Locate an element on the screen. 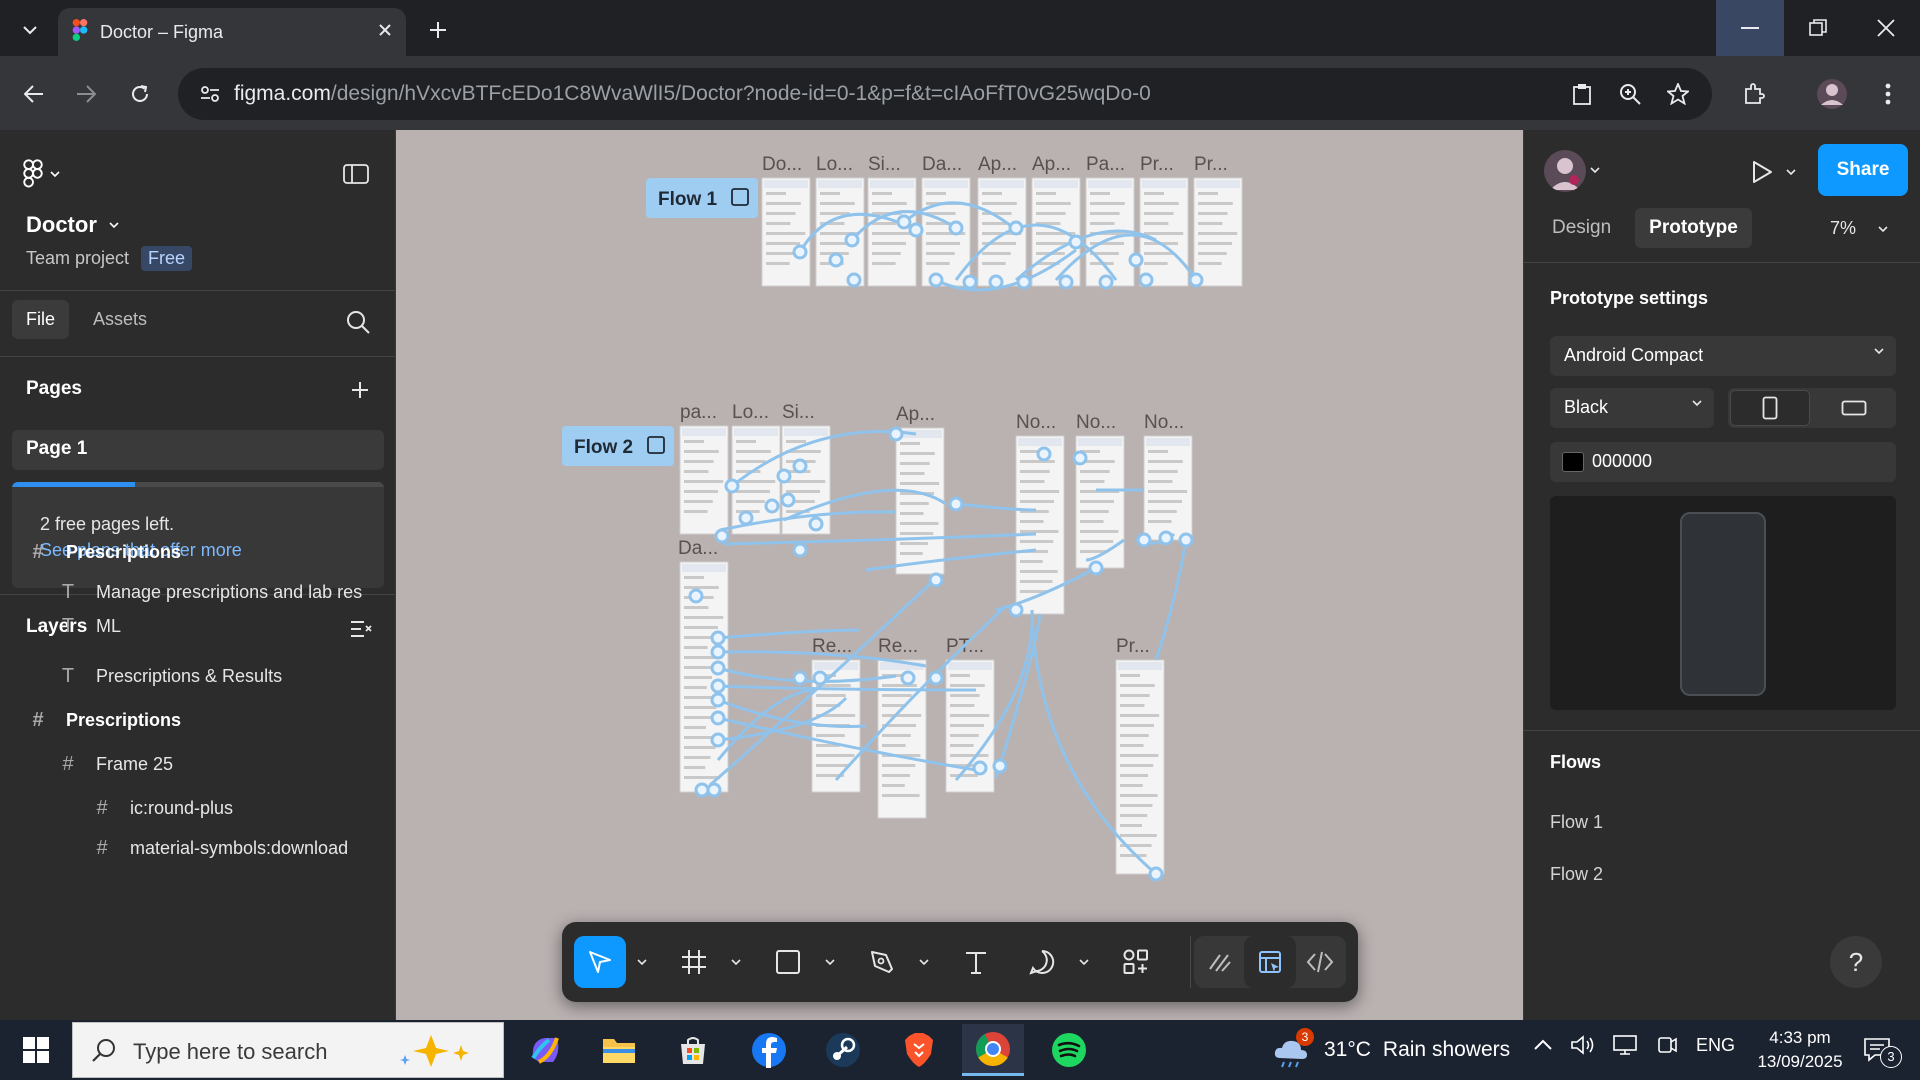  flow-item: Flow 2 is located at coordinates (1576, 874).